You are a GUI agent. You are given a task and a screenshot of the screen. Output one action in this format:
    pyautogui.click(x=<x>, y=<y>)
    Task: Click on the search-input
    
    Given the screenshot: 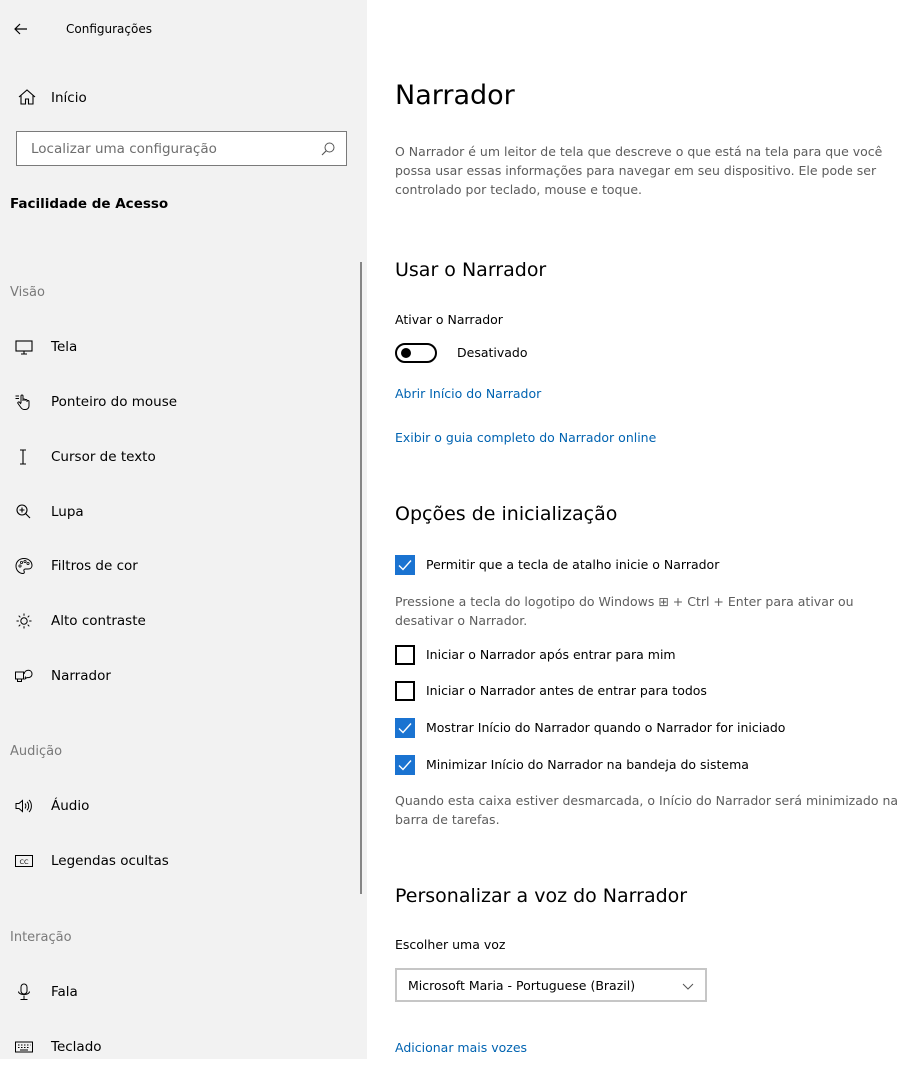 What is the action you would take?
    pyautogui.click(x=171, y=148)
    